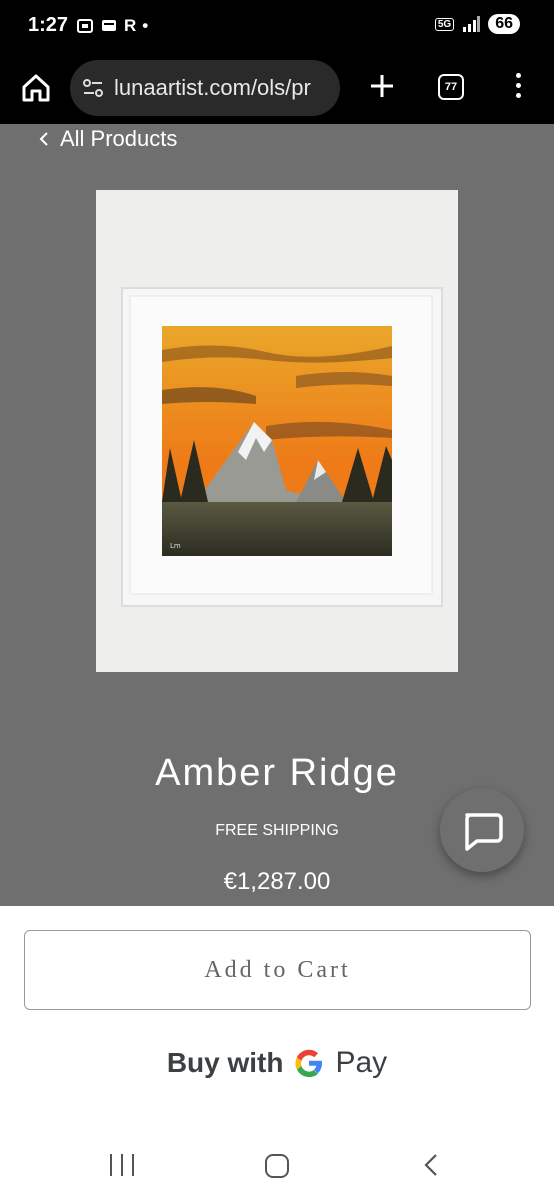  I want to click on more-menu-button, so click(518, 88).